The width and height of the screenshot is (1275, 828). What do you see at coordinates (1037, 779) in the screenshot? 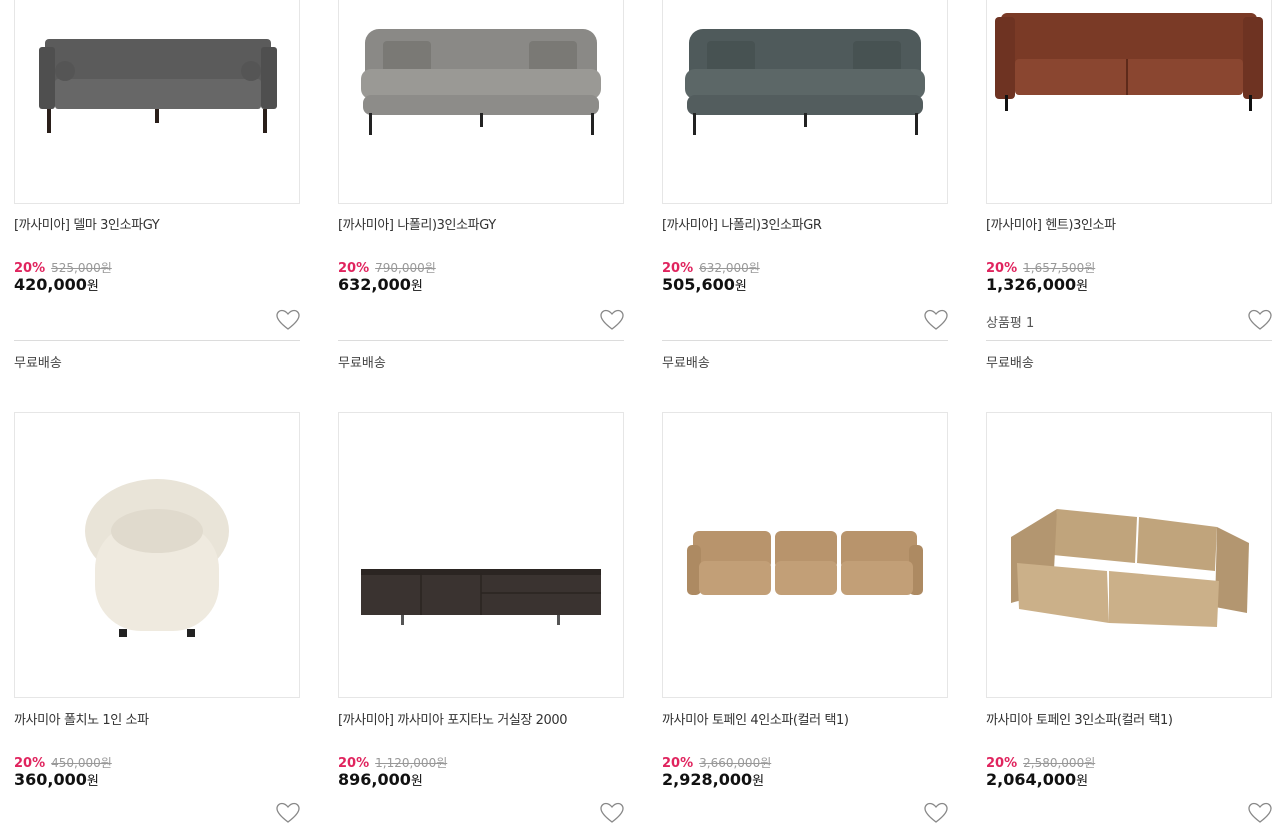
I see `sale-price: 2,064,000원` at bounding box center [1037, 779].